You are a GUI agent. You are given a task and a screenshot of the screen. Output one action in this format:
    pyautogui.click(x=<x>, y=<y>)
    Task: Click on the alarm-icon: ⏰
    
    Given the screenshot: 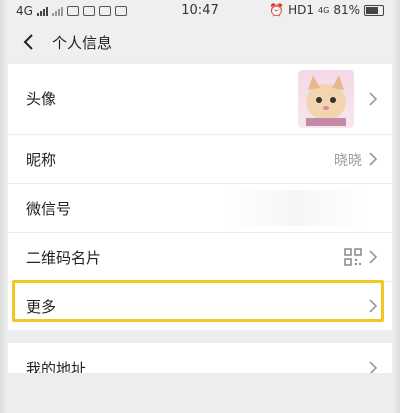 What is the action you would take?
    pyautogui.click(x=277, y=10)
    